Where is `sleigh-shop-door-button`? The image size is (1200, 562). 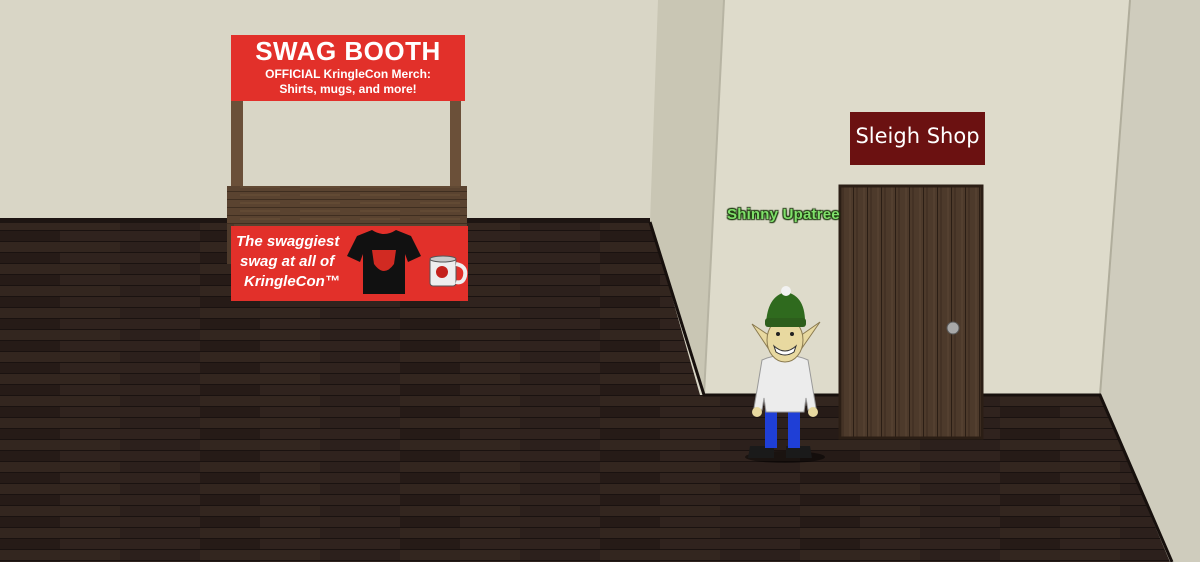
sleigh-shop-door-button is located at coordinates (911, 312).